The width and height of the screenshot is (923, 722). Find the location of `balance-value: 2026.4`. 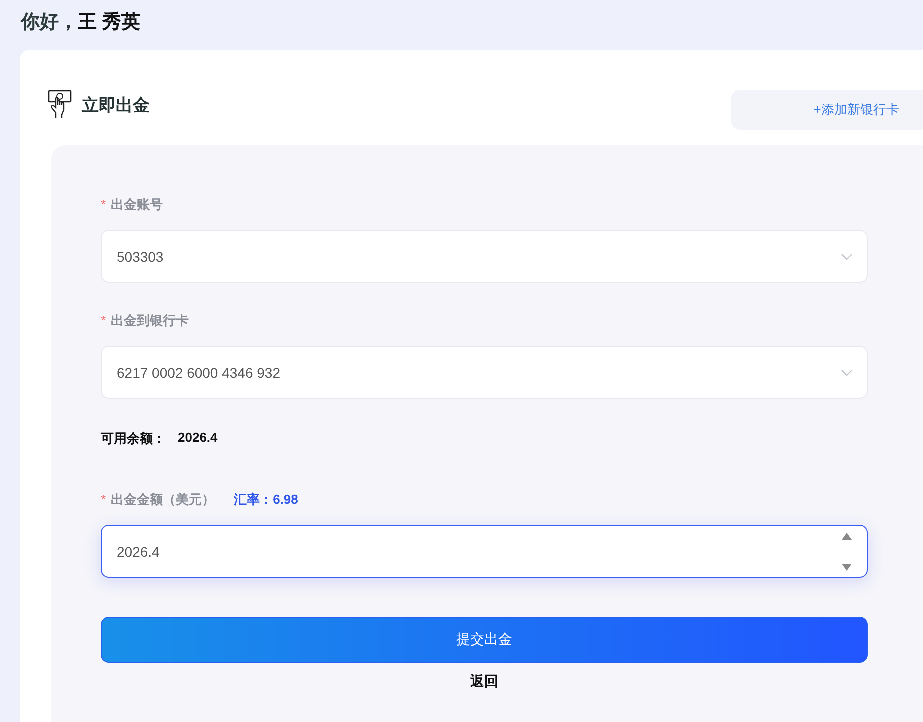

balance-value: 2026.4 is located at coordinates (198, 438).